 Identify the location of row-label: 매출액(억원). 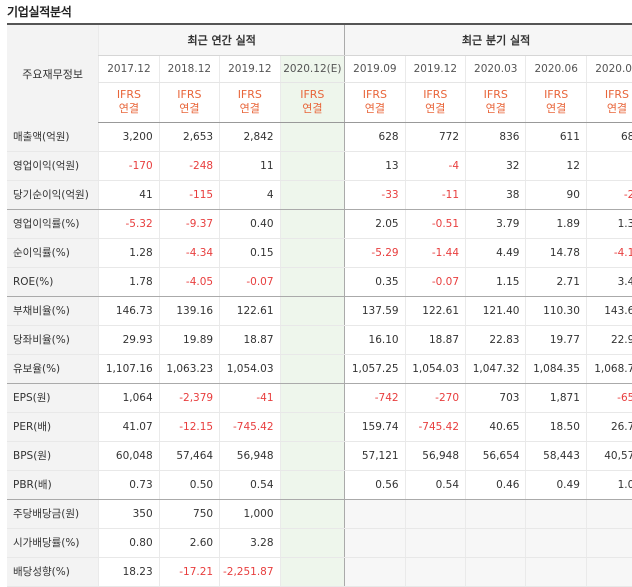
(53, 137).